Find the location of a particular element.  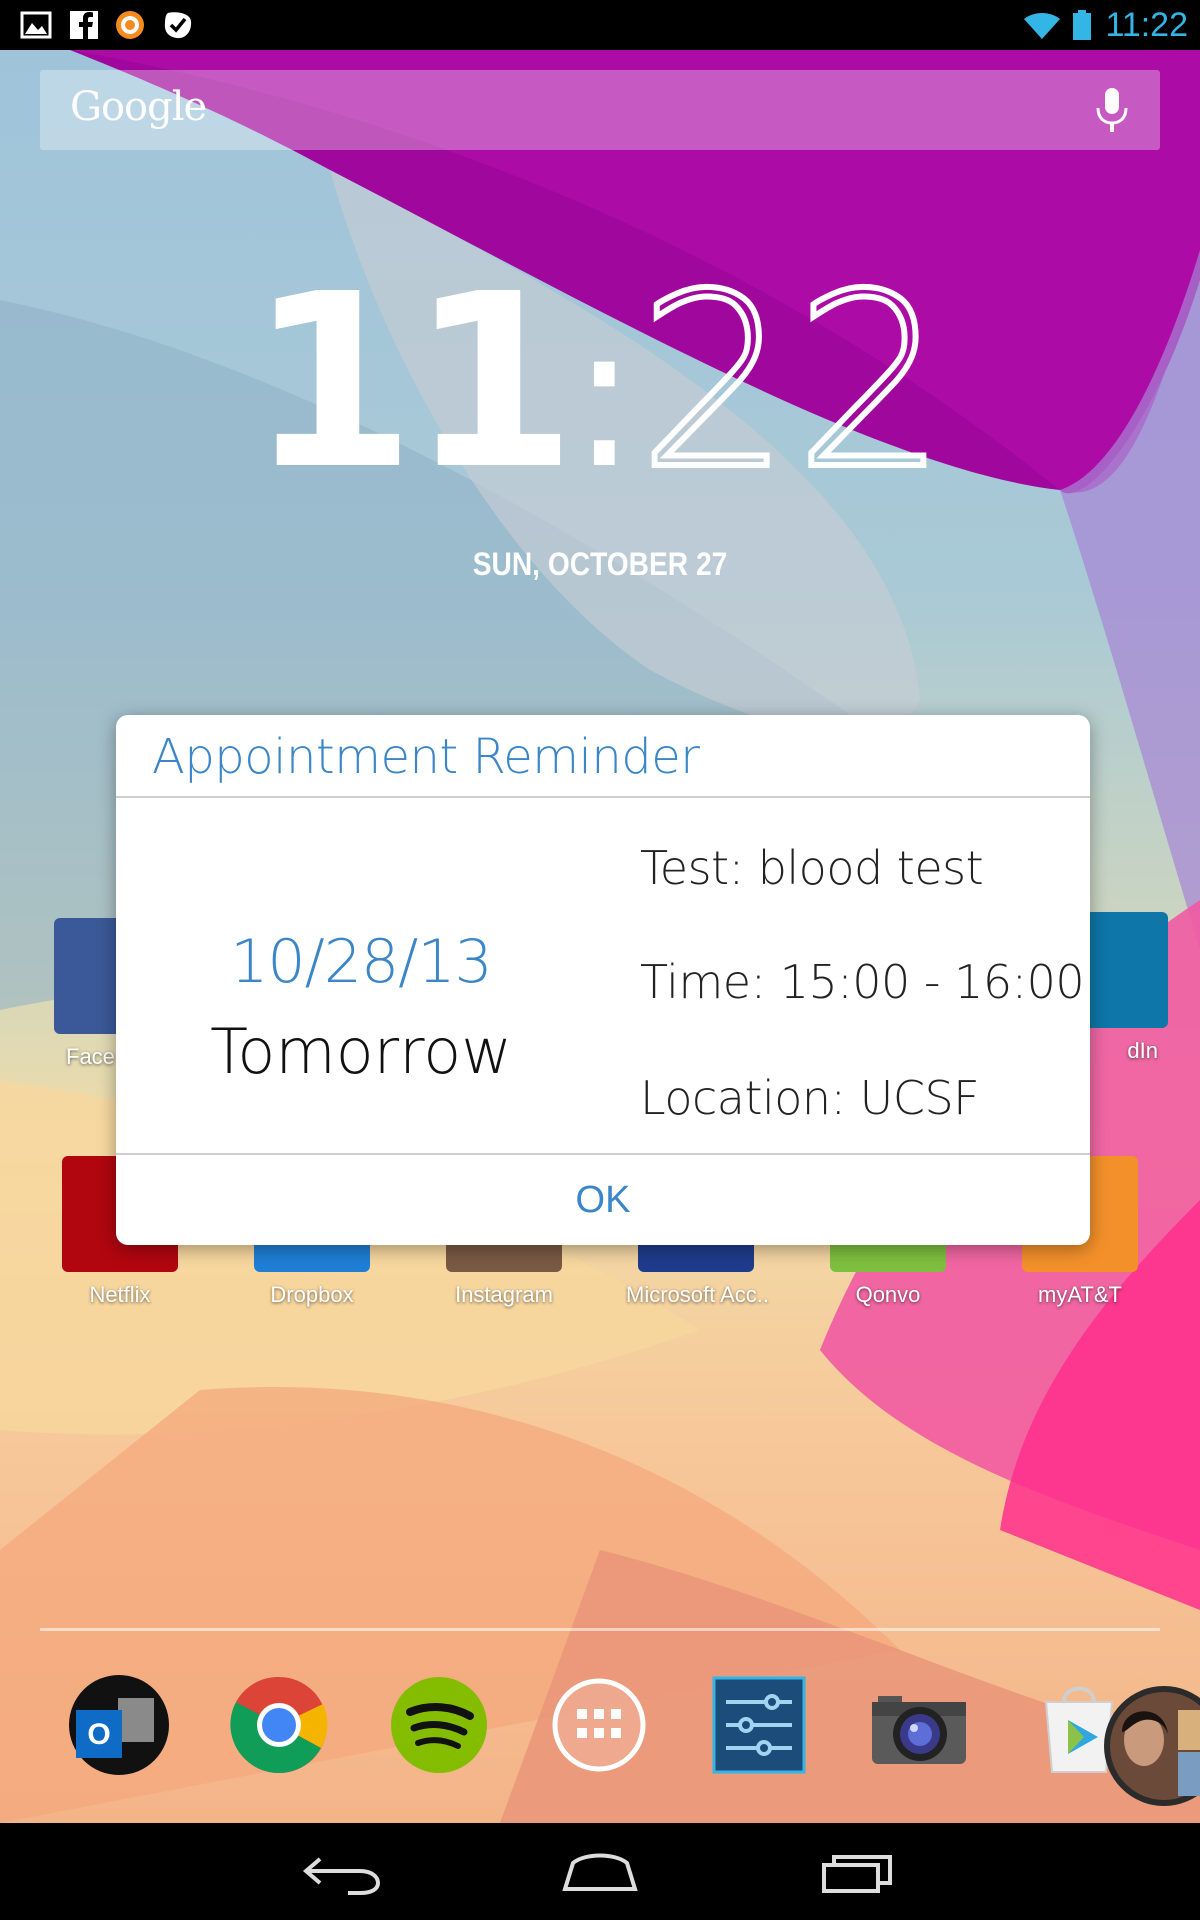

appointment-day: Tomorrow is located at coordinates (361, 1051).